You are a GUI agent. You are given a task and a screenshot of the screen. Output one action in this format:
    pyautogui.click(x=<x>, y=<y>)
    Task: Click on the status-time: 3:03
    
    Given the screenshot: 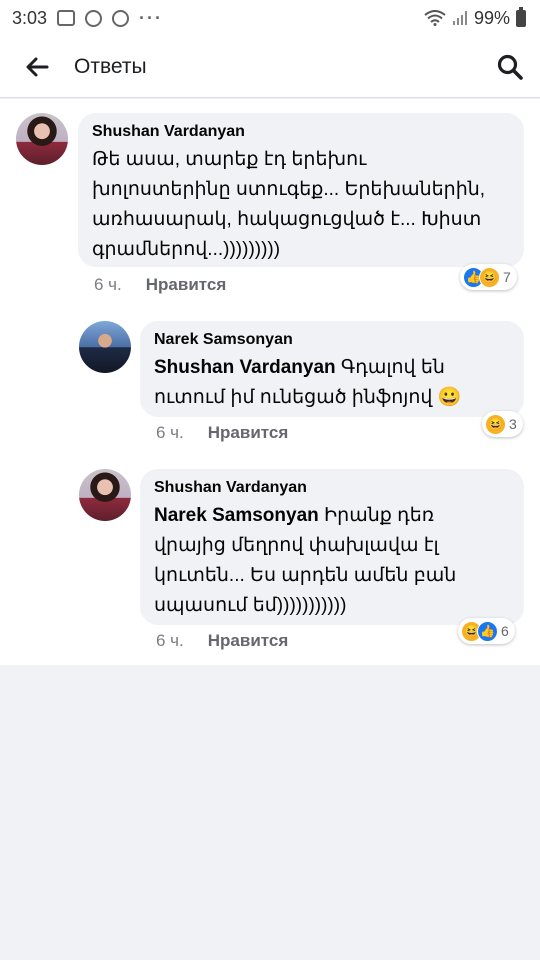 What is the action you would take?
    pyautogui.click(x=30, y=17)
    